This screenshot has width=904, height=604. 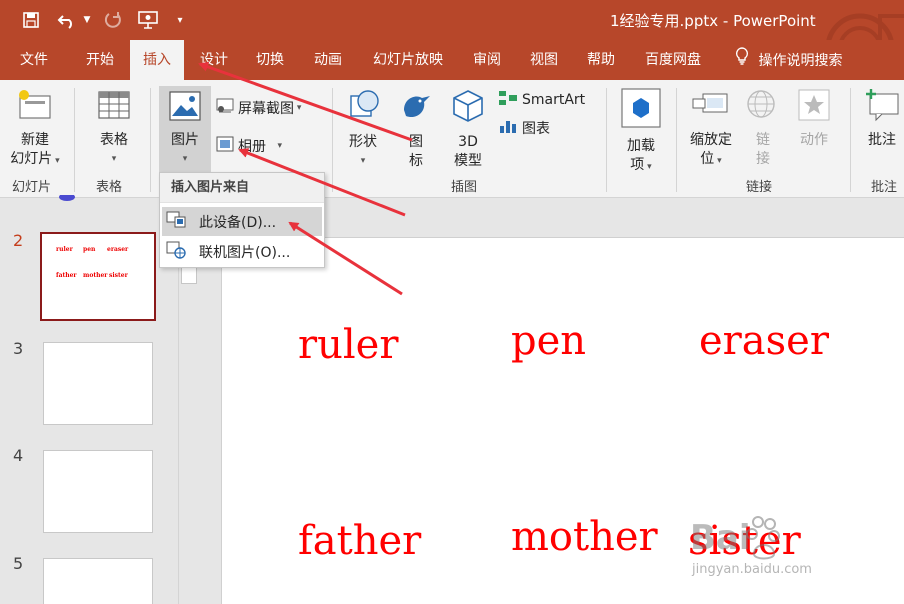 I want to click on shapes-button: 形状 ▾, so click(x=363, y=129).